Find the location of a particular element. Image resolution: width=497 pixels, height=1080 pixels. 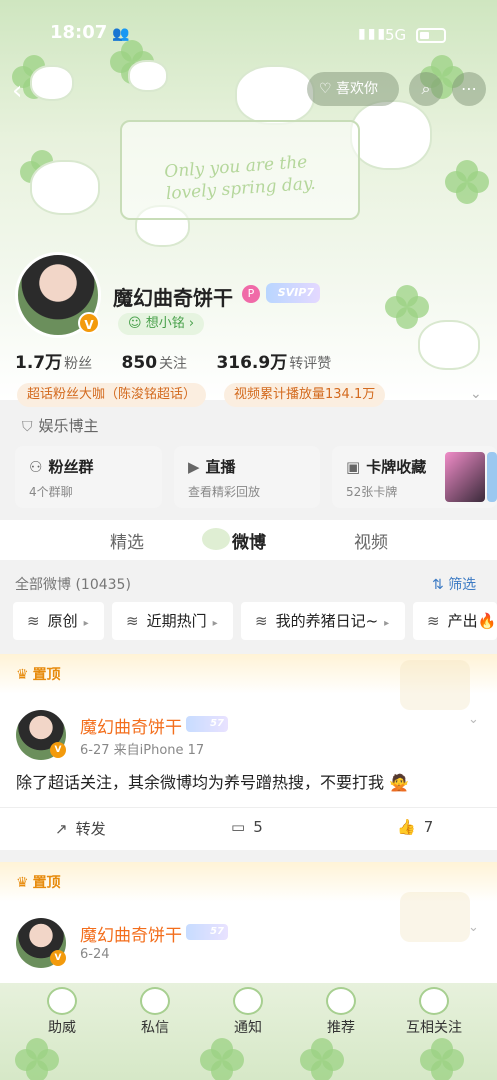

comment-icon: ▭ is located at coordinates (238, 827).